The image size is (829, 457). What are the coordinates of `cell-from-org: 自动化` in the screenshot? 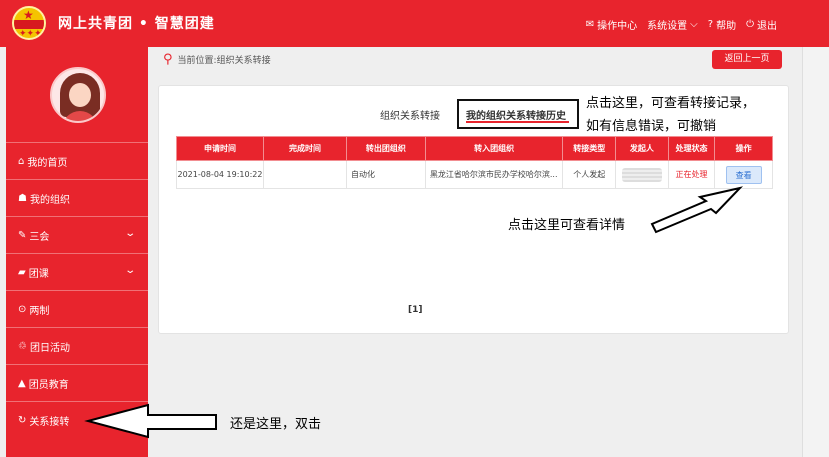 It's located at (385, 174).